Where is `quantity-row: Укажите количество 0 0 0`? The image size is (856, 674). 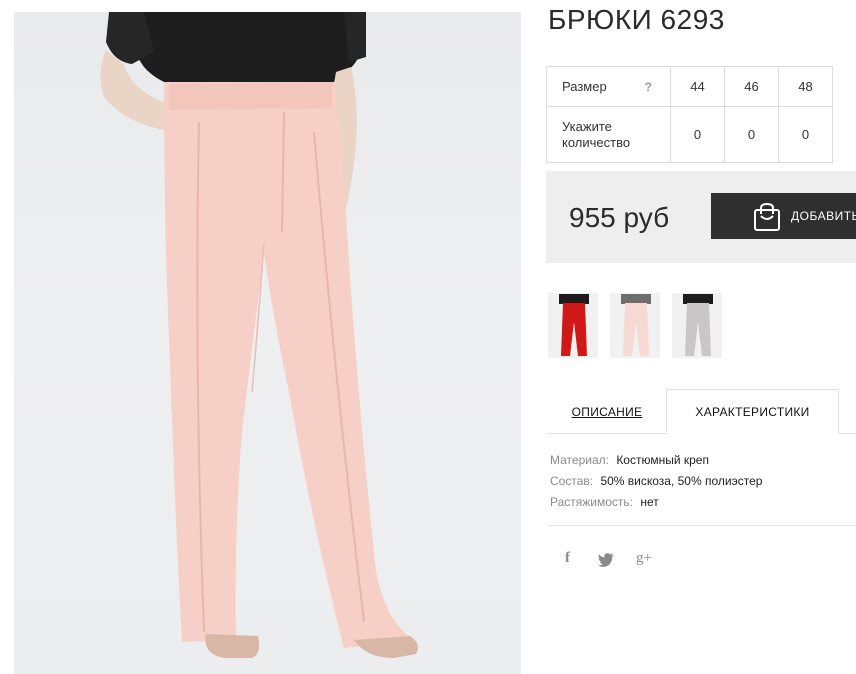
quantity-row: Укажите количество 0 0 0 is located at coordinates (689, 134).